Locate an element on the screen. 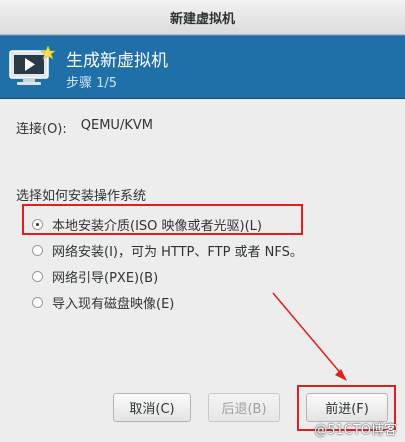 This screenshot has width=405, height=442. back-button: 后退(B) is located at coordinates (244, 407).